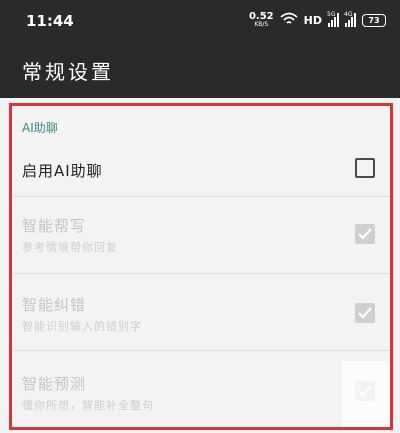  I want to click on setting-row-enable-ai: 启用AI助聊, so click(201, 171).